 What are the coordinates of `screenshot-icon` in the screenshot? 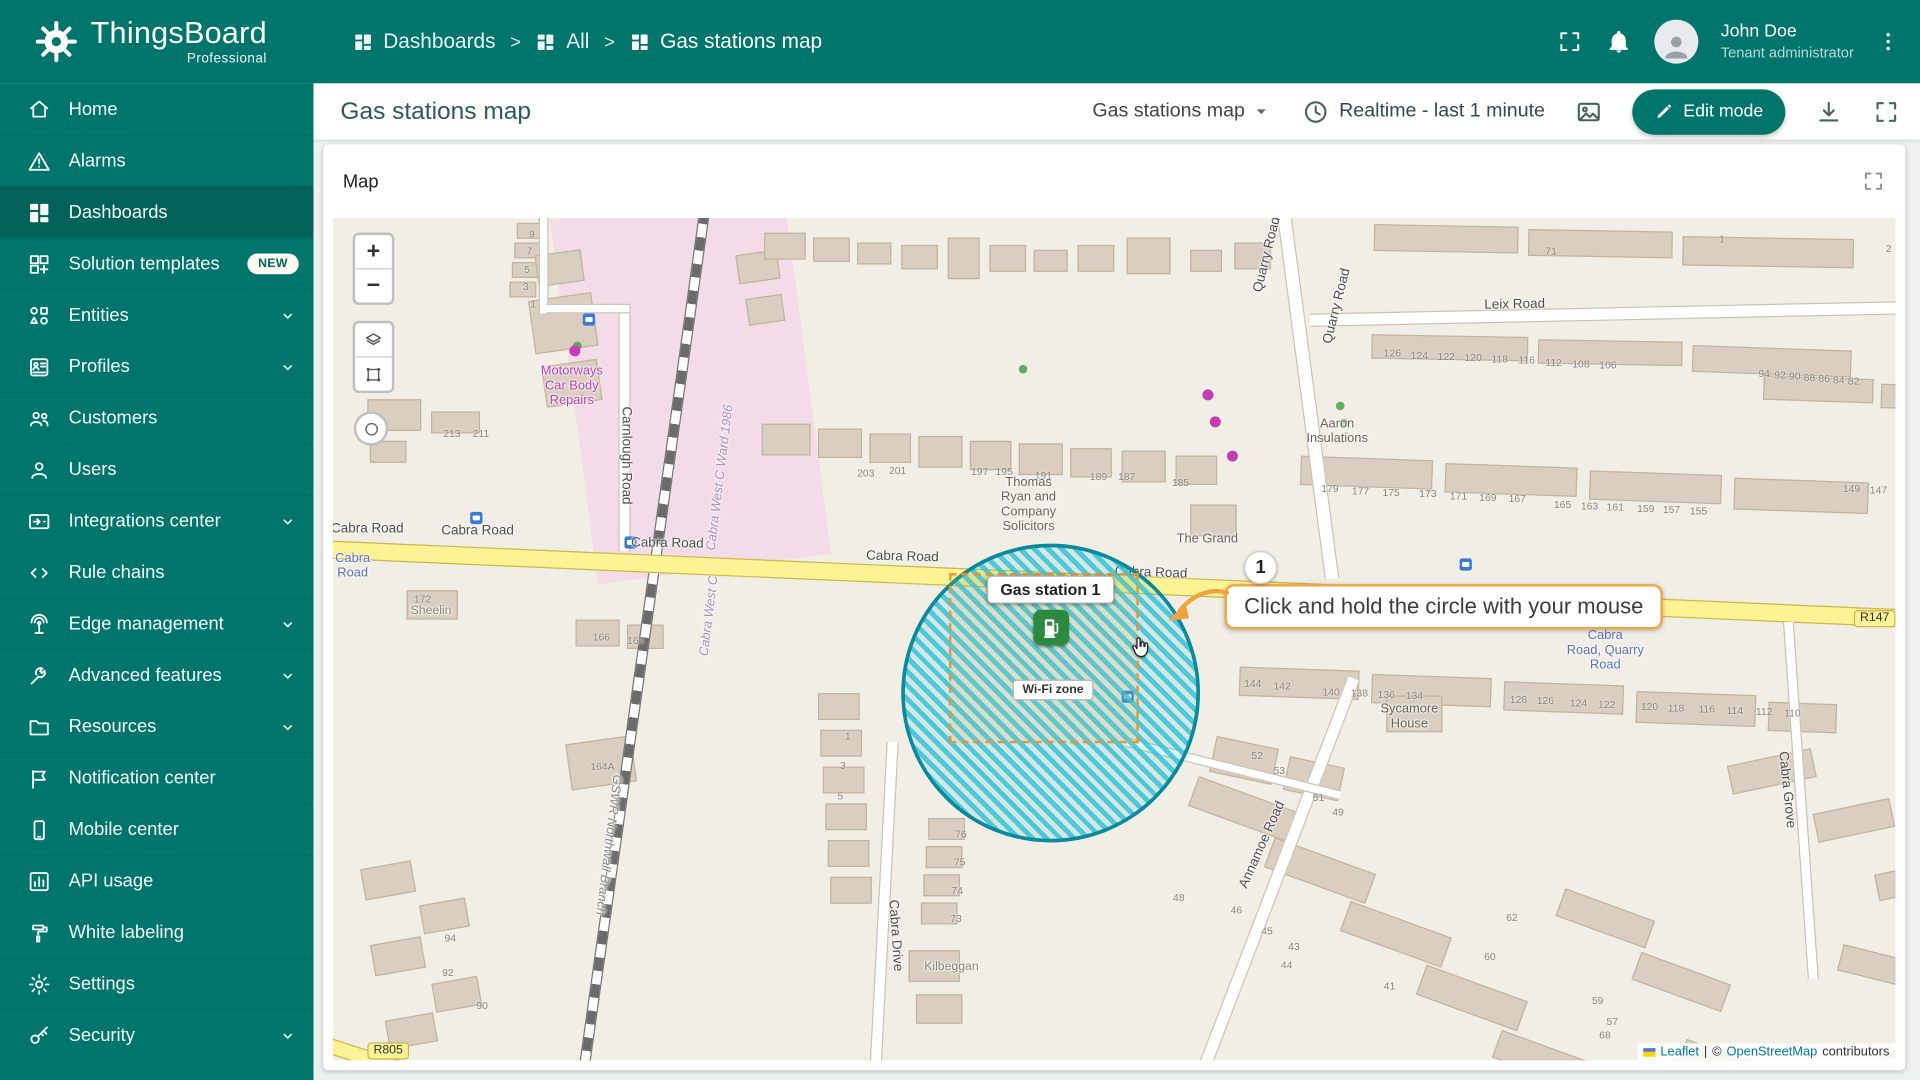 It's located at (1588, 111).